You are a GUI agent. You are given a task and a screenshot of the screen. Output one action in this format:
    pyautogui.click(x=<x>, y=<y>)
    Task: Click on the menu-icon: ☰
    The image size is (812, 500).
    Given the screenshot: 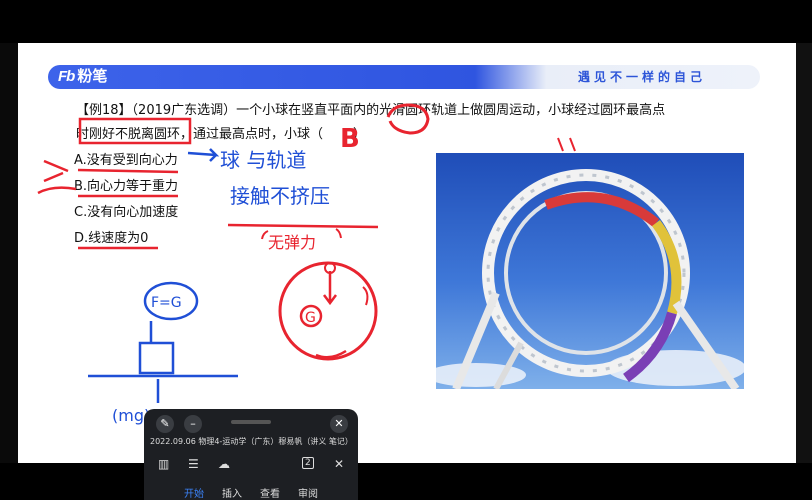 What is the action you would take?
    pyautogui.click(x=193, y=464)
    